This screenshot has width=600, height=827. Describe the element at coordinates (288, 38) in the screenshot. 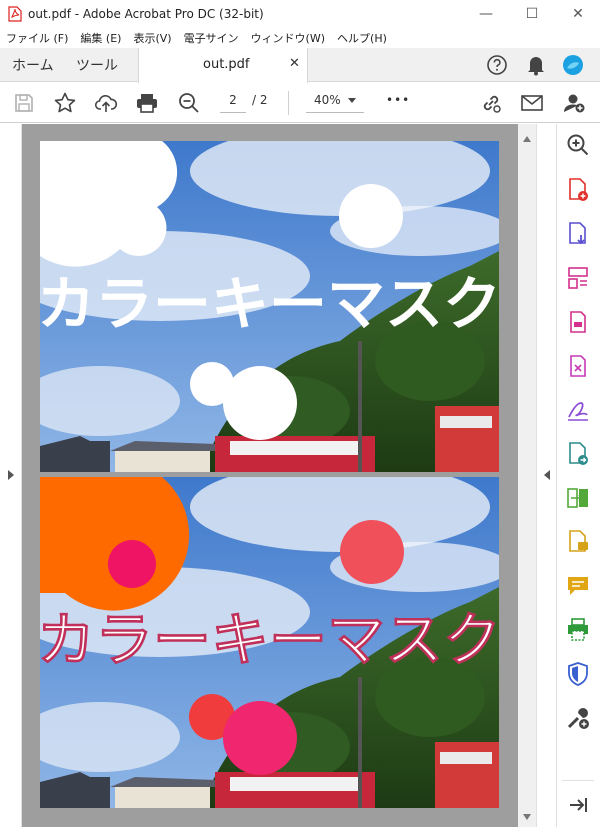

I see `menu-window: ウィンドウ(W)` at that location.